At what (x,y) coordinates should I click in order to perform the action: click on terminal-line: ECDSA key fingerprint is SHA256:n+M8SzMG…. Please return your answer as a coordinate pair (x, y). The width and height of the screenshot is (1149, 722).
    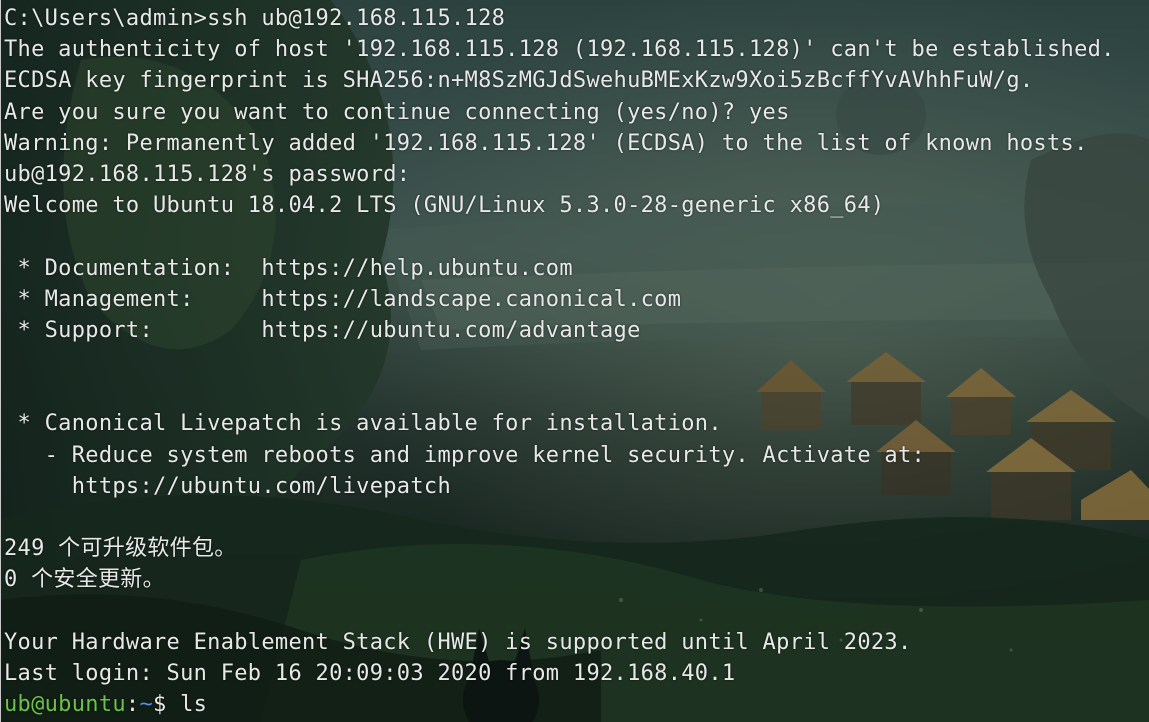
    Looking at the image, I should click on (519, 81).